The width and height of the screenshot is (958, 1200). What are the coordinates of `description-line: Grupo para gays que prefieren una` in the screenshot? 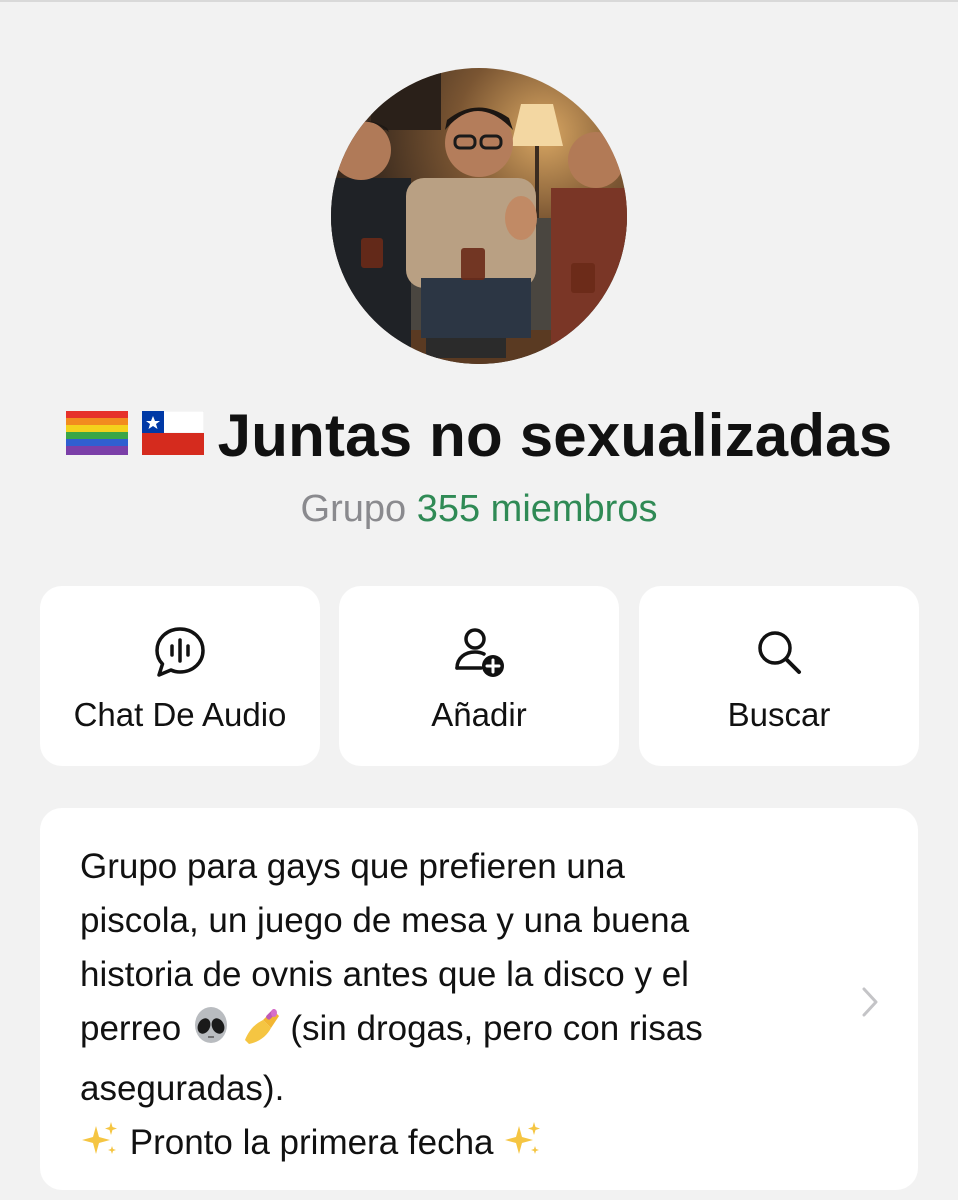 It's located at (352, 866).